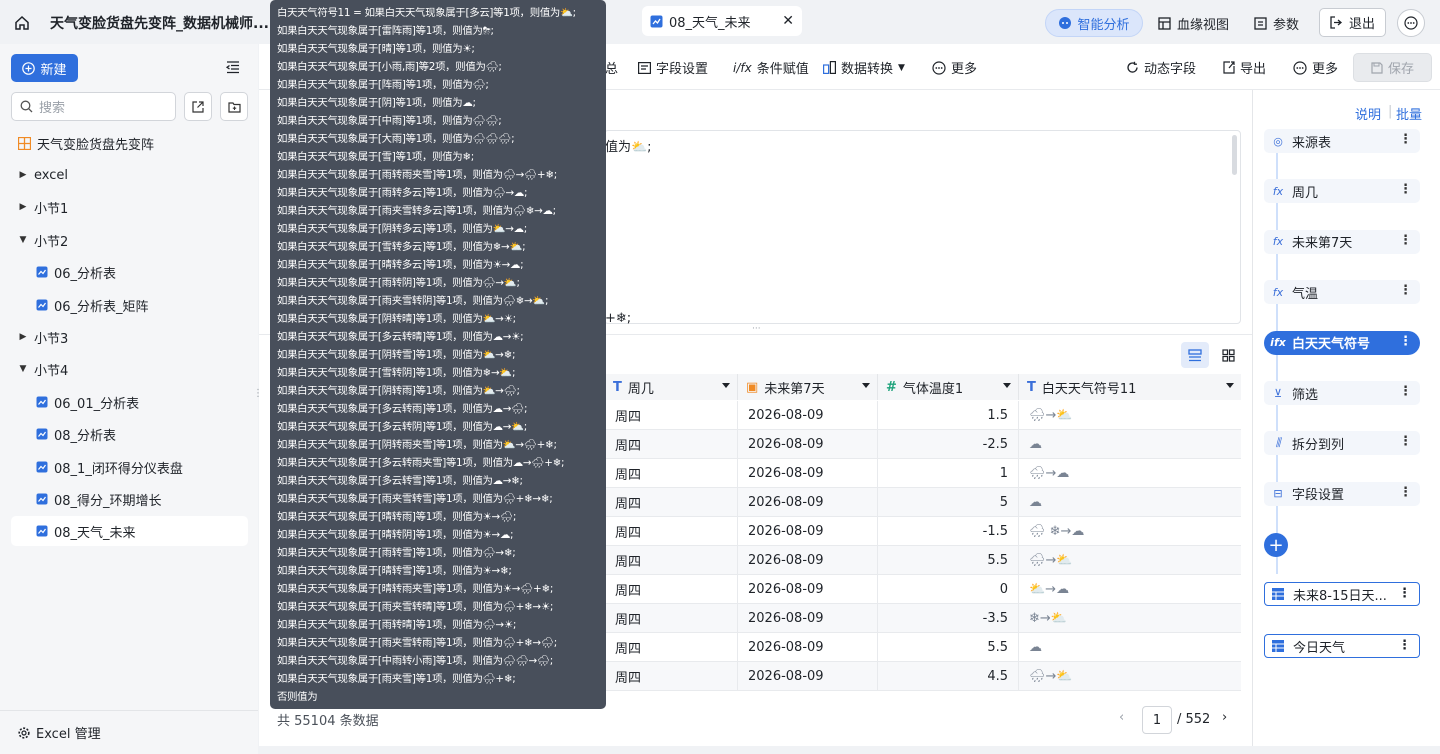 The width and height of the screenshot is (1440, 754). I want to click on sidebar-item: ▼ 小节4, so click(136, 369).